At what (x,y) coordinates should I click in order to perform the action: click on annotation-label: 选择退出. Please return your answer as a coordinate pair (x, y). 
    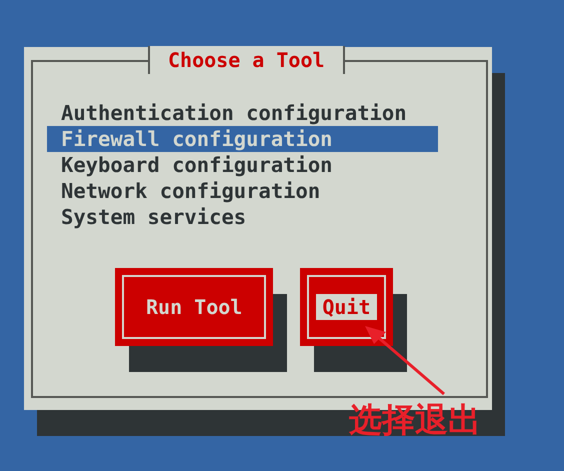
    Looking at the image, I should click on (415, 420).